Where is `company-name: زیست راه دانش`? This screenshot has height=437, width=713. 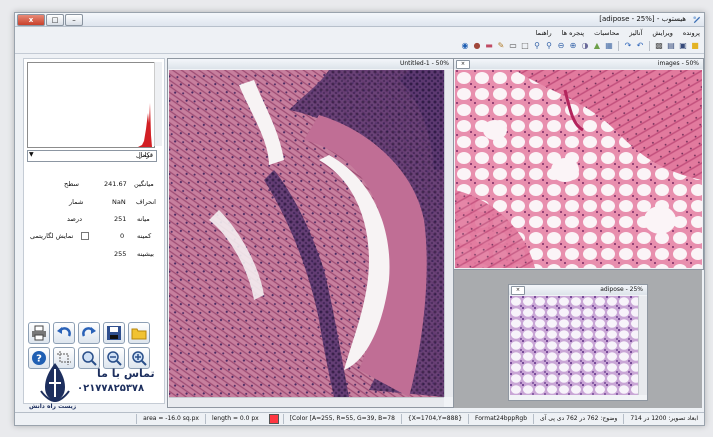 company-name: زیست راه دانش is located at coordinates (53, 406).